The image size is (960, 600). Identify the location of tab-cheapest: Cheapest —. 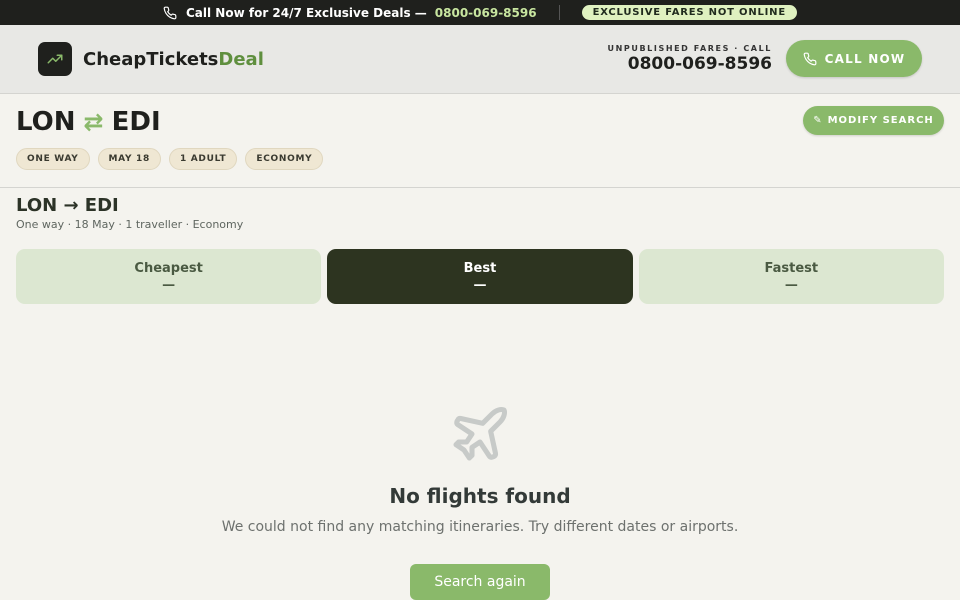
(169, 276).